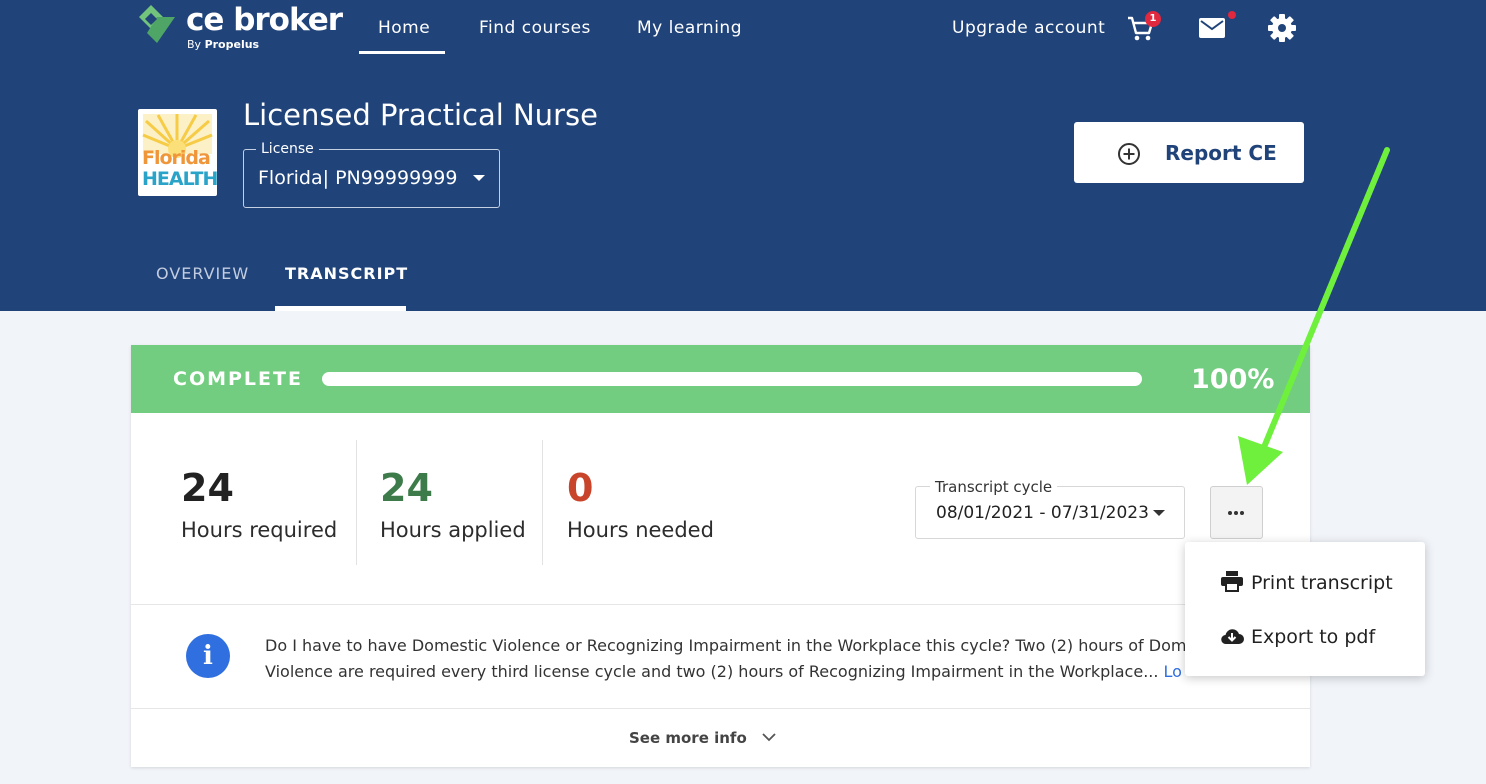  What do you see at coordinates (1305, 609) in the screenshot?
I see `more-options-menu` at bounding box center [1305, 609].